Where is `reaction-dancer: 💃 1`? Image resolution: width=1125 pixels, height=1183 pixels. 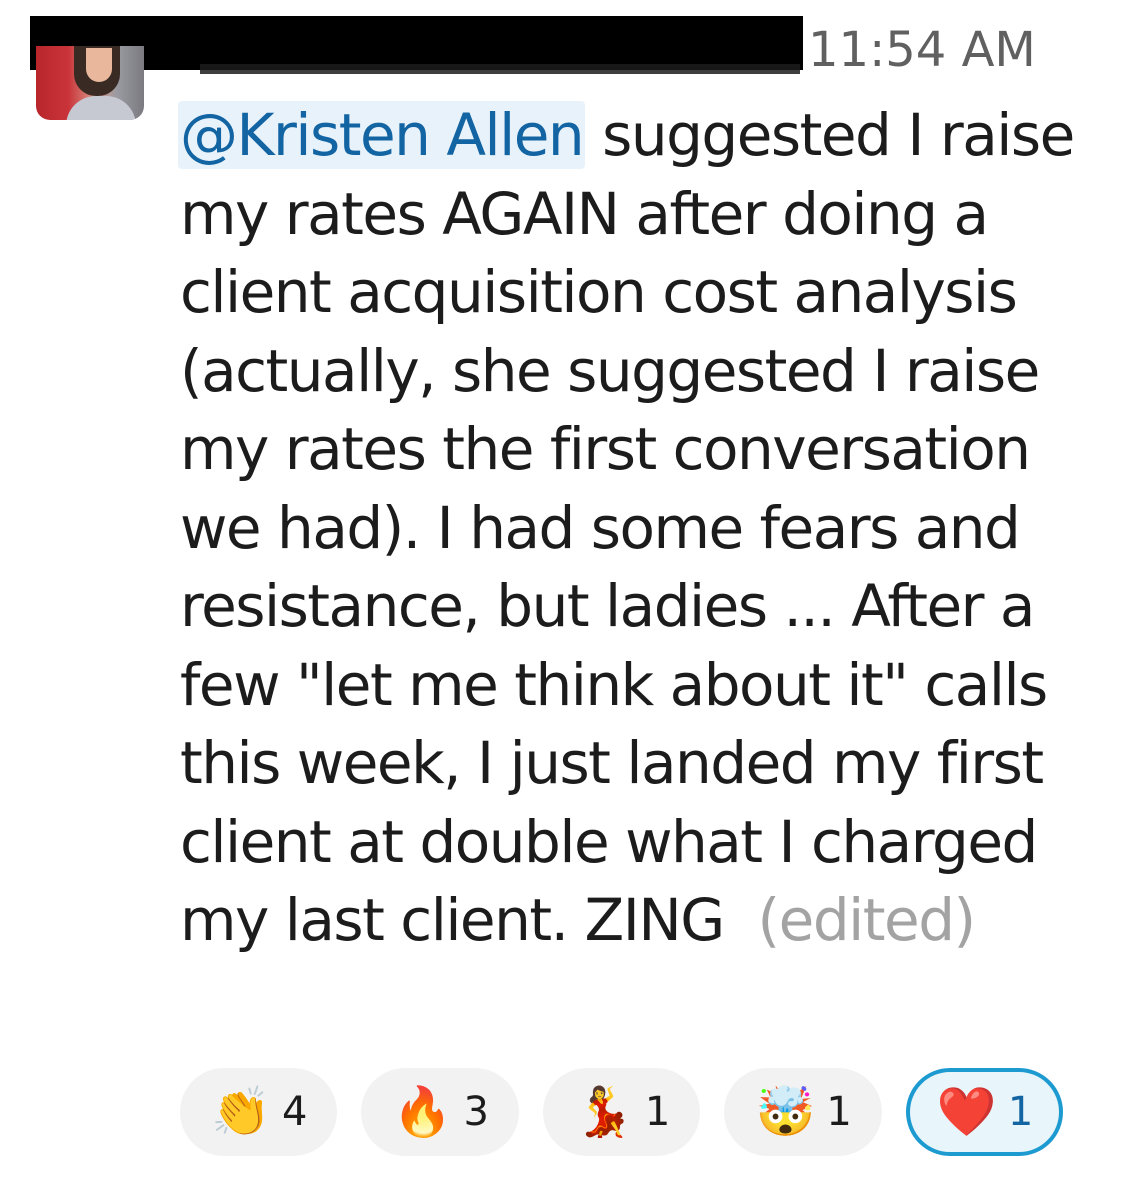
reaction-dancer: 💃 1 is located at coordinates (621, 1112).